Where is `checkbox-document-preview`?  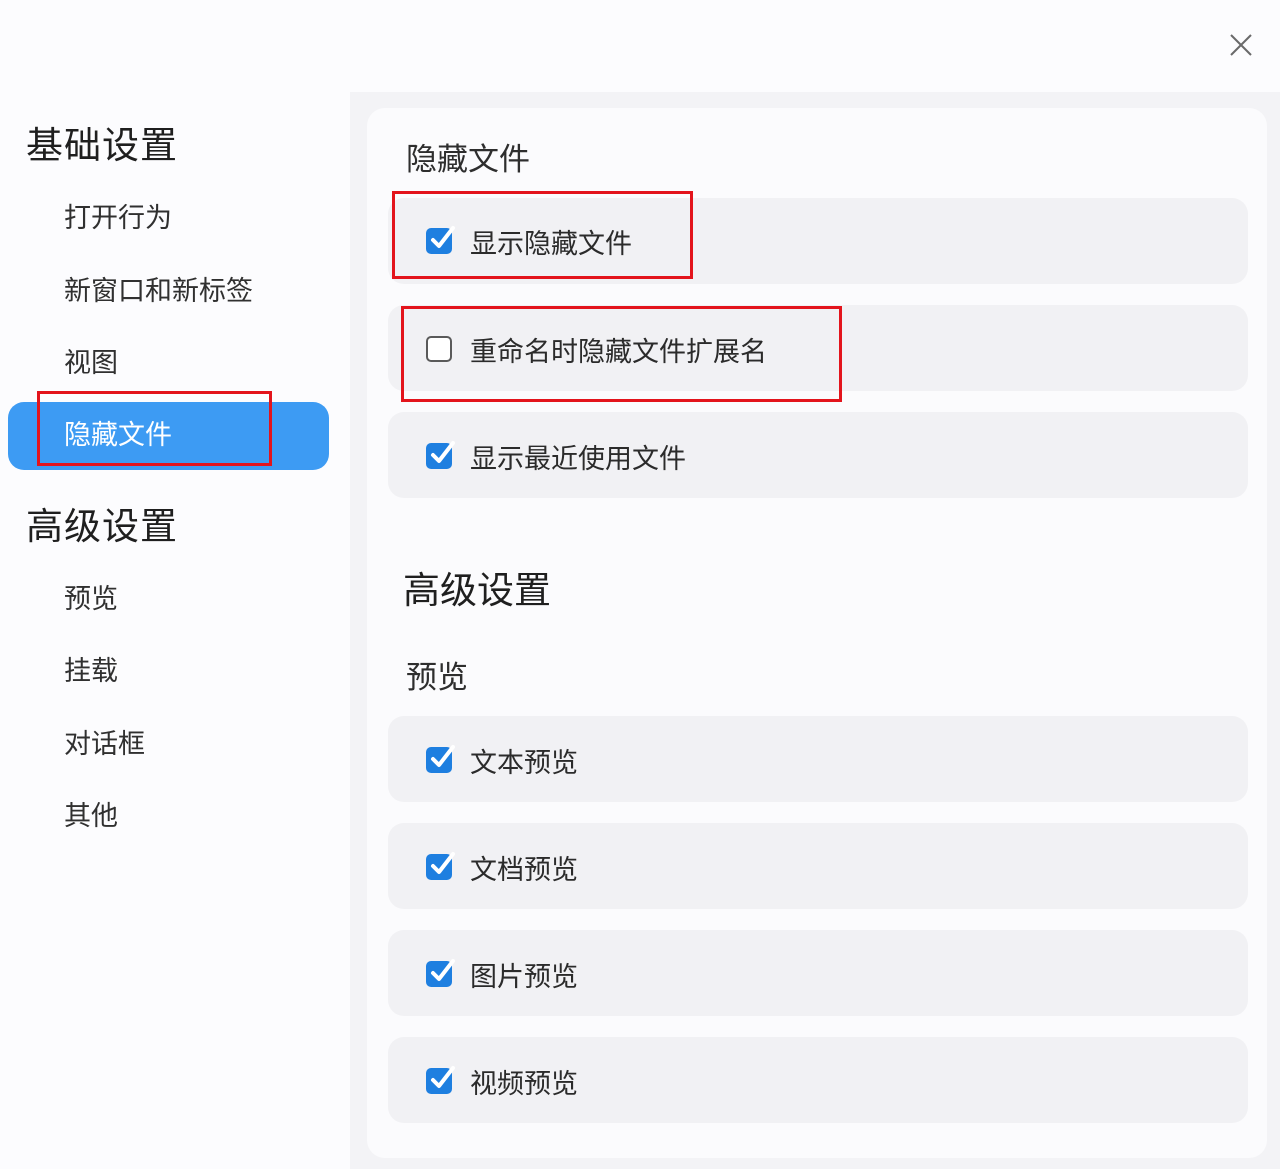 checkbox-document-preview is located at coordinates (440, 866).